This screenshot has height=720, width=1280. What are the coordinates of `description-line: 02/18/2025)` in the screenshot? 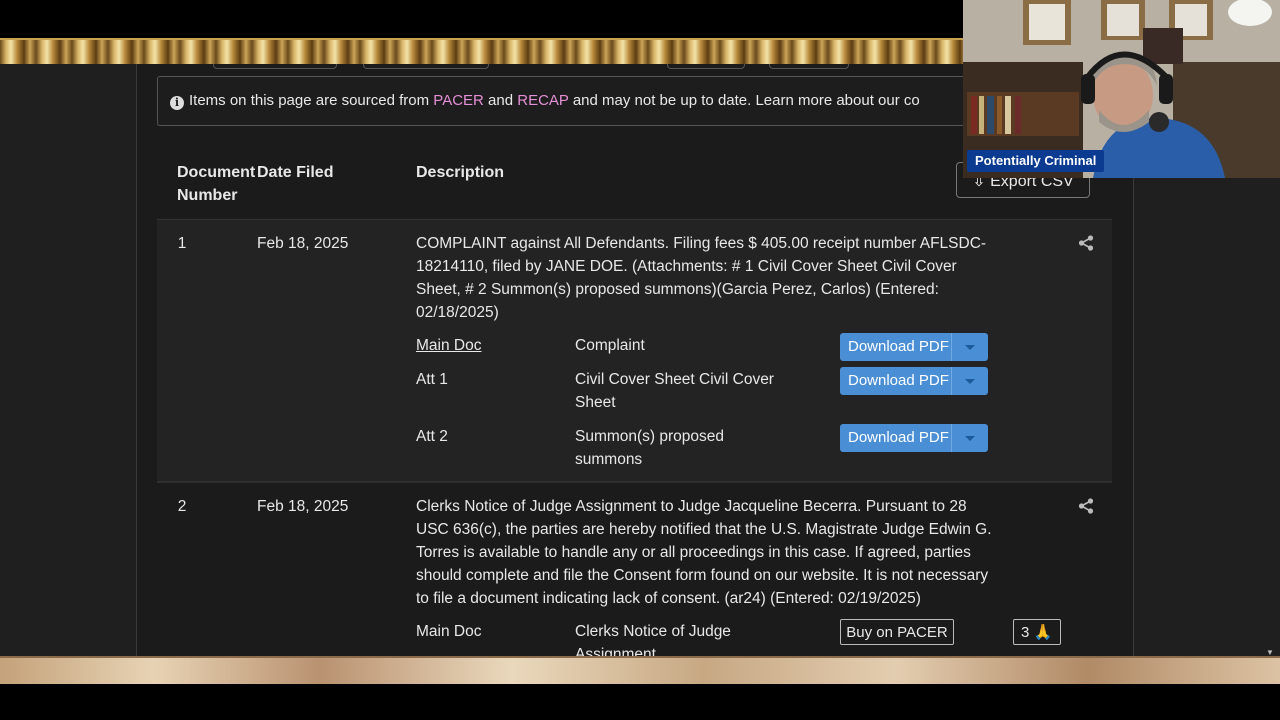 It's located at (457, 312).